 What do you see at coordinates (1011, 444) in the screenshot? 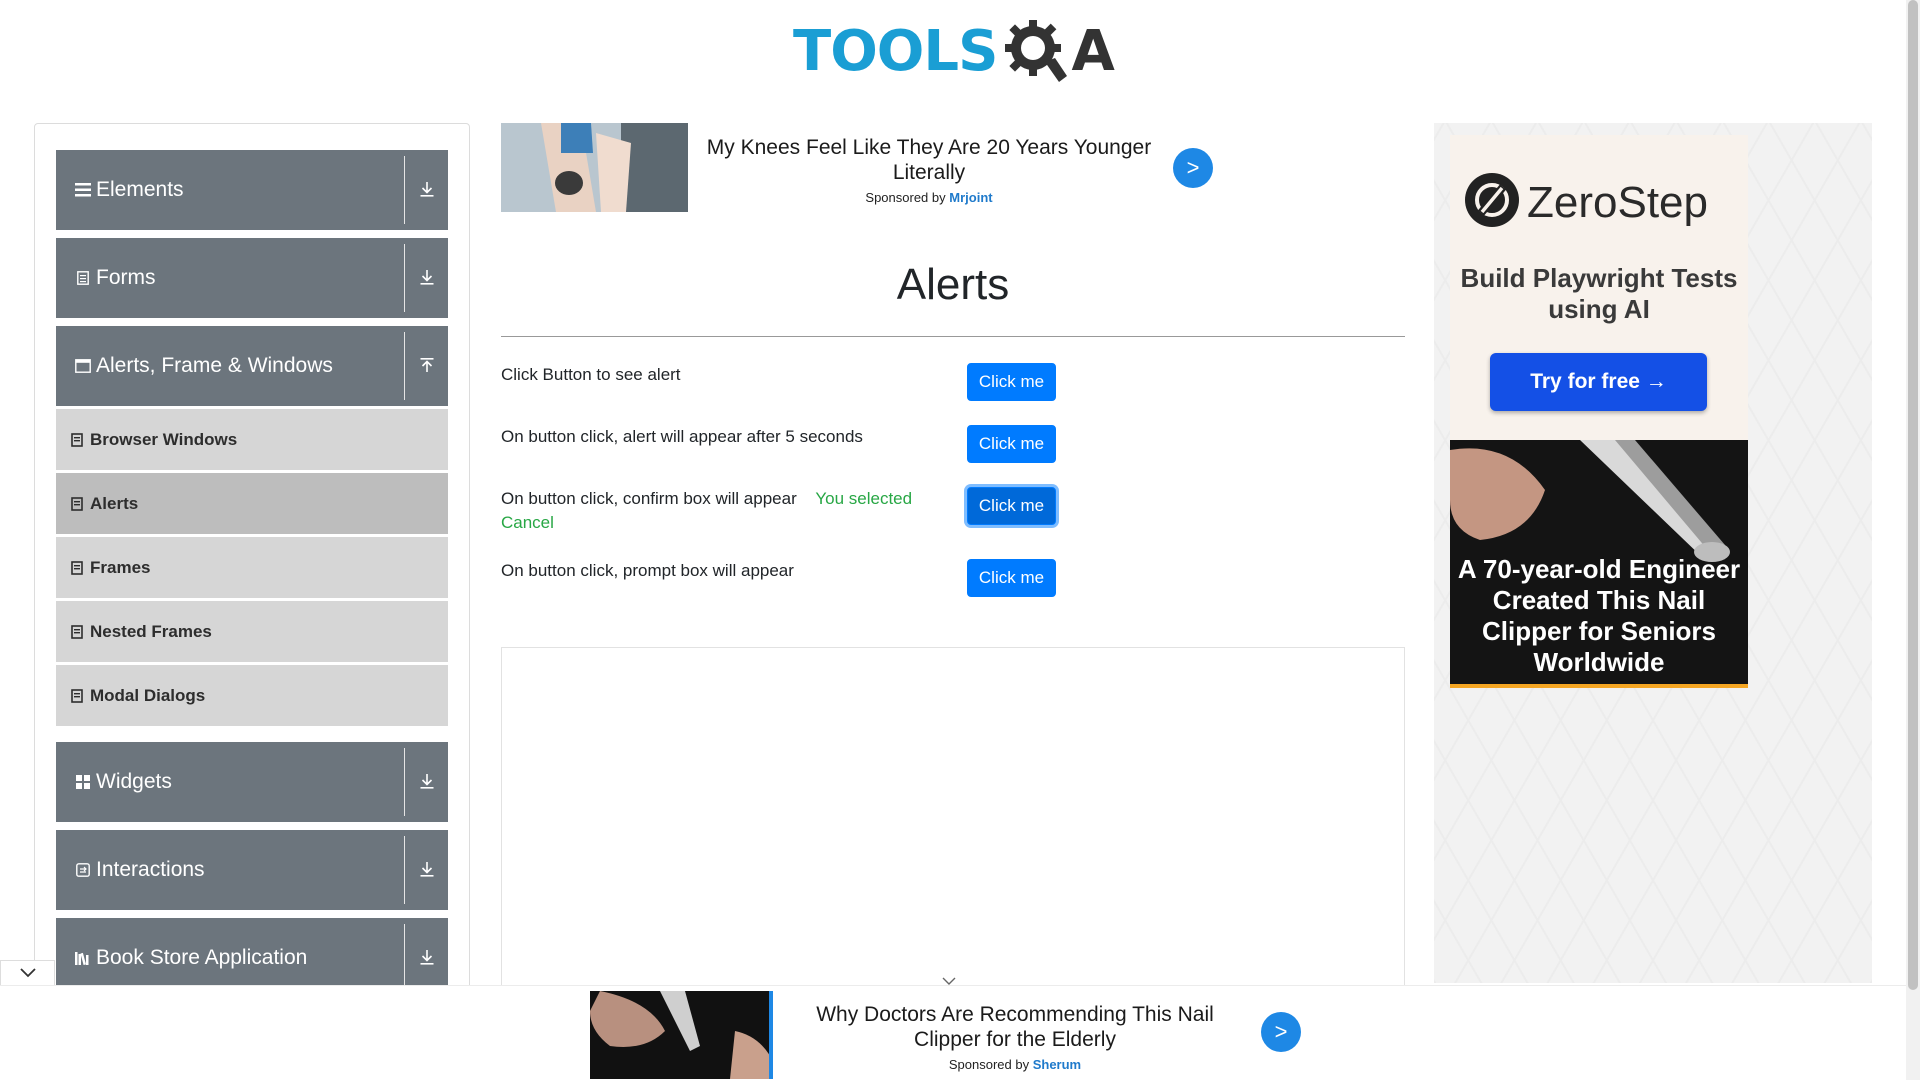
I see `timer-alert-button: Click me` at bounding box center [1011, 444].